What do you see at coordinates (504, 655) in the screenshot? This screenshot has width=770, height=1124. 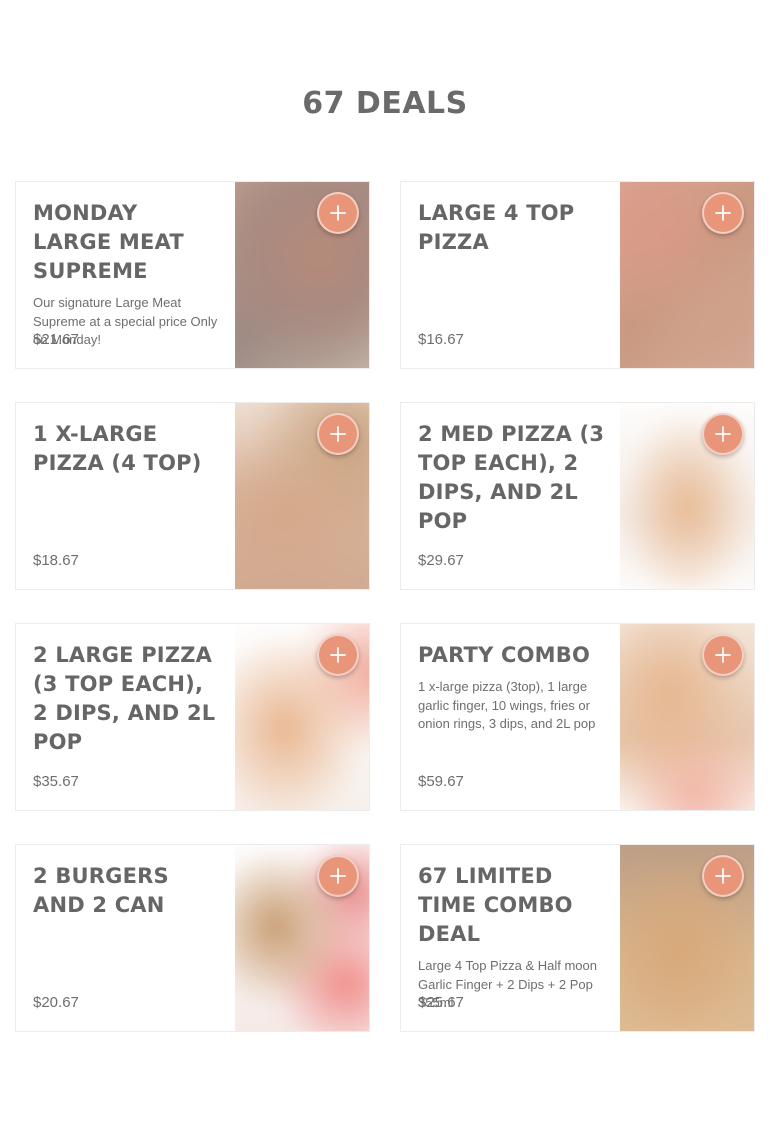 I see `deal-title: PARTY COMBO` at bounding box center [504, 655].